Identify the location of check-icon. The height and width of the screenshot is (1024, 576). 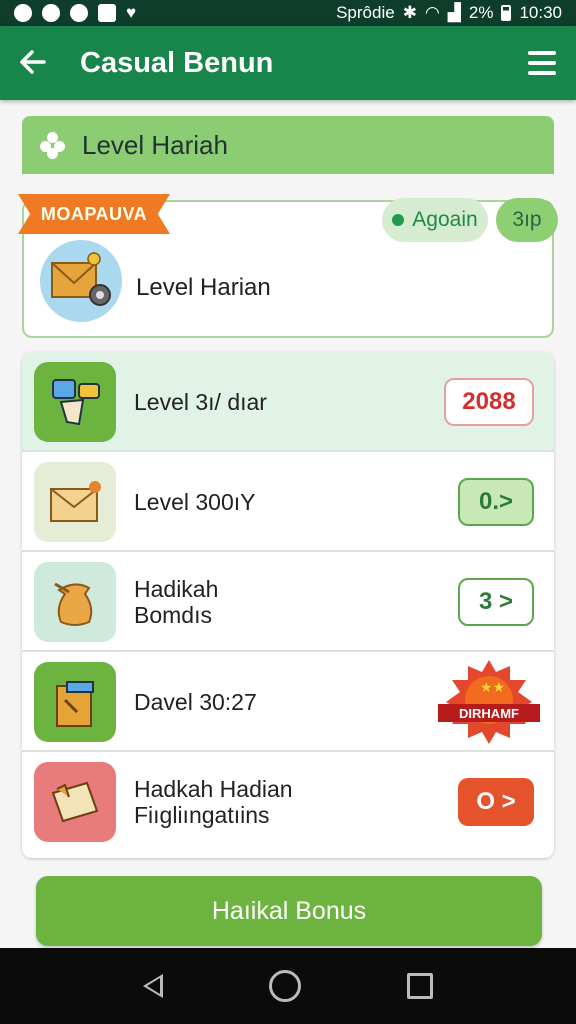
(107, 13).